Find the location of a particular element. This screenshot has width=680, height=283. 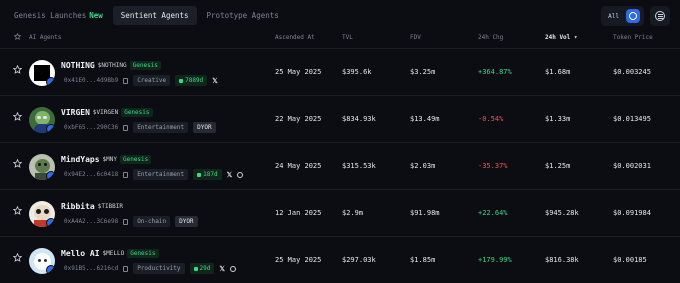

col-header-tvl: TVL is located at coordinates (347, 37).